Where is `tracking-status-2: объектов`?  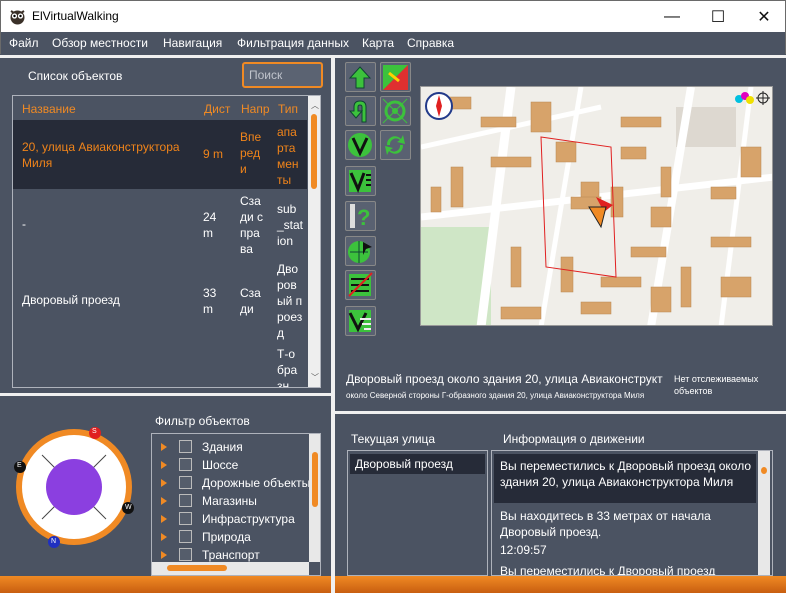 tracking-status-2: объектов is located at coordinates (693, 391).